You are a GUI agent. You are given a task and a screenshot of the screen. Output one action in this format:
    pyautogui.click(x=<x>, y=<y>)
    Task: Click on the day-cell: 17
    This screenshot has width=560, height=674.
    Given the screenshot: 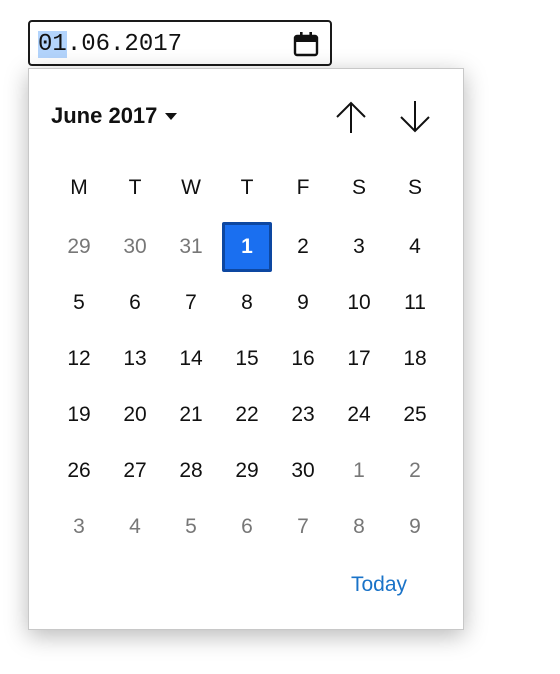 What is the action you would take?
    pyautogui.click(x=359, y=359)
    